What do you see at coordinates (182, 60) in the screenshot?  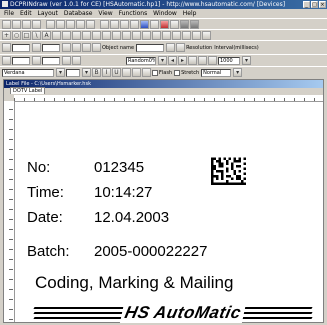 I see `play-icon: ▸` at bounding box center [182, 60].